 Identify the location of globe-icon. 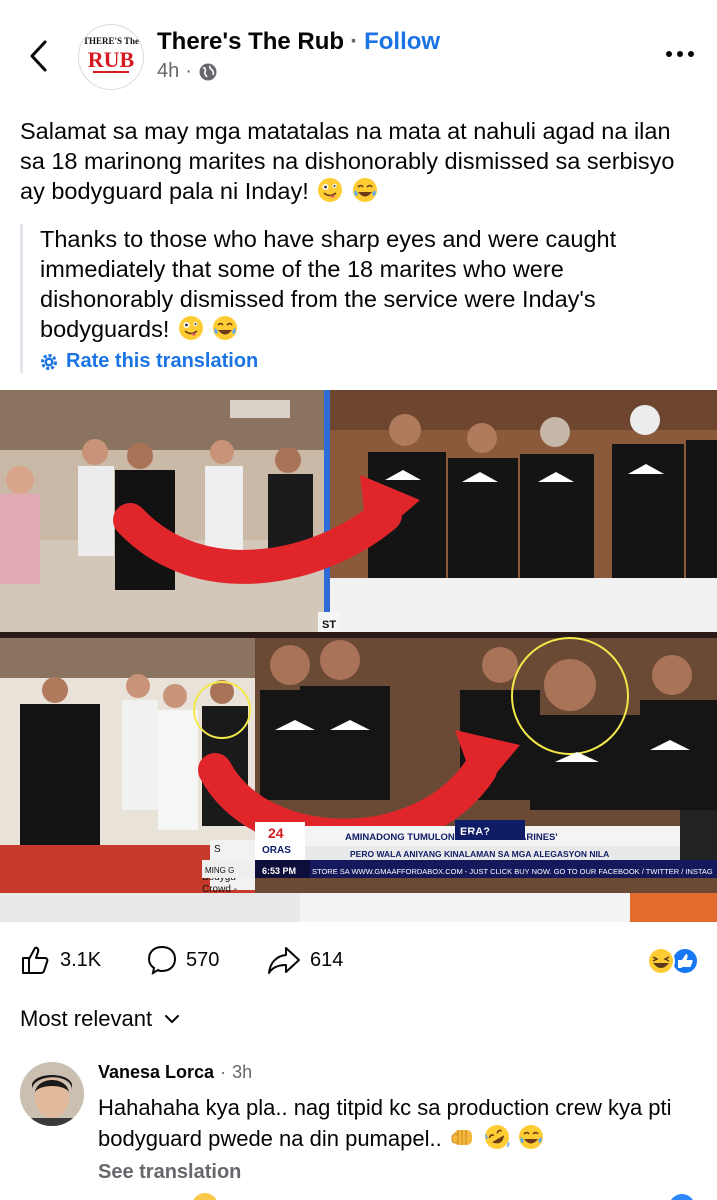
(208, 71).